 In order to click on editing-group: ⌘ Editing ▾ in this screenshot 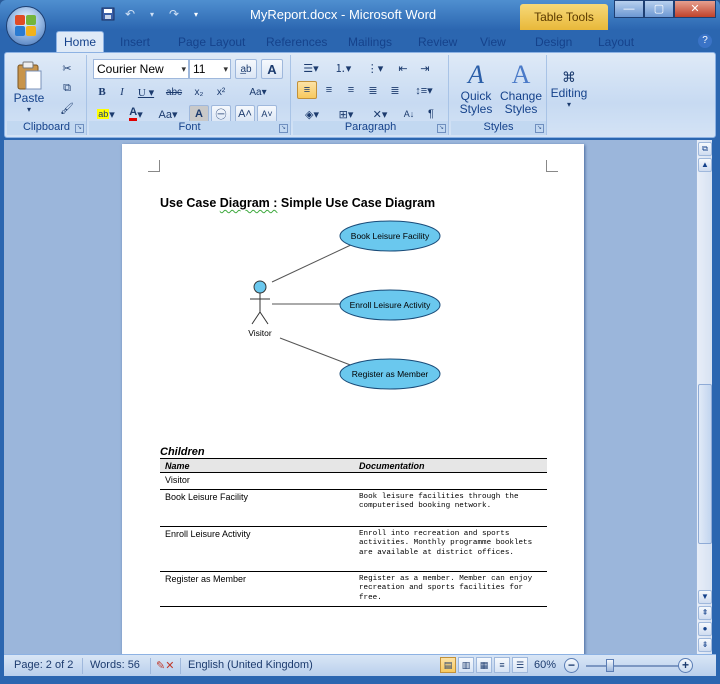, I will do `click(569, 95)`.